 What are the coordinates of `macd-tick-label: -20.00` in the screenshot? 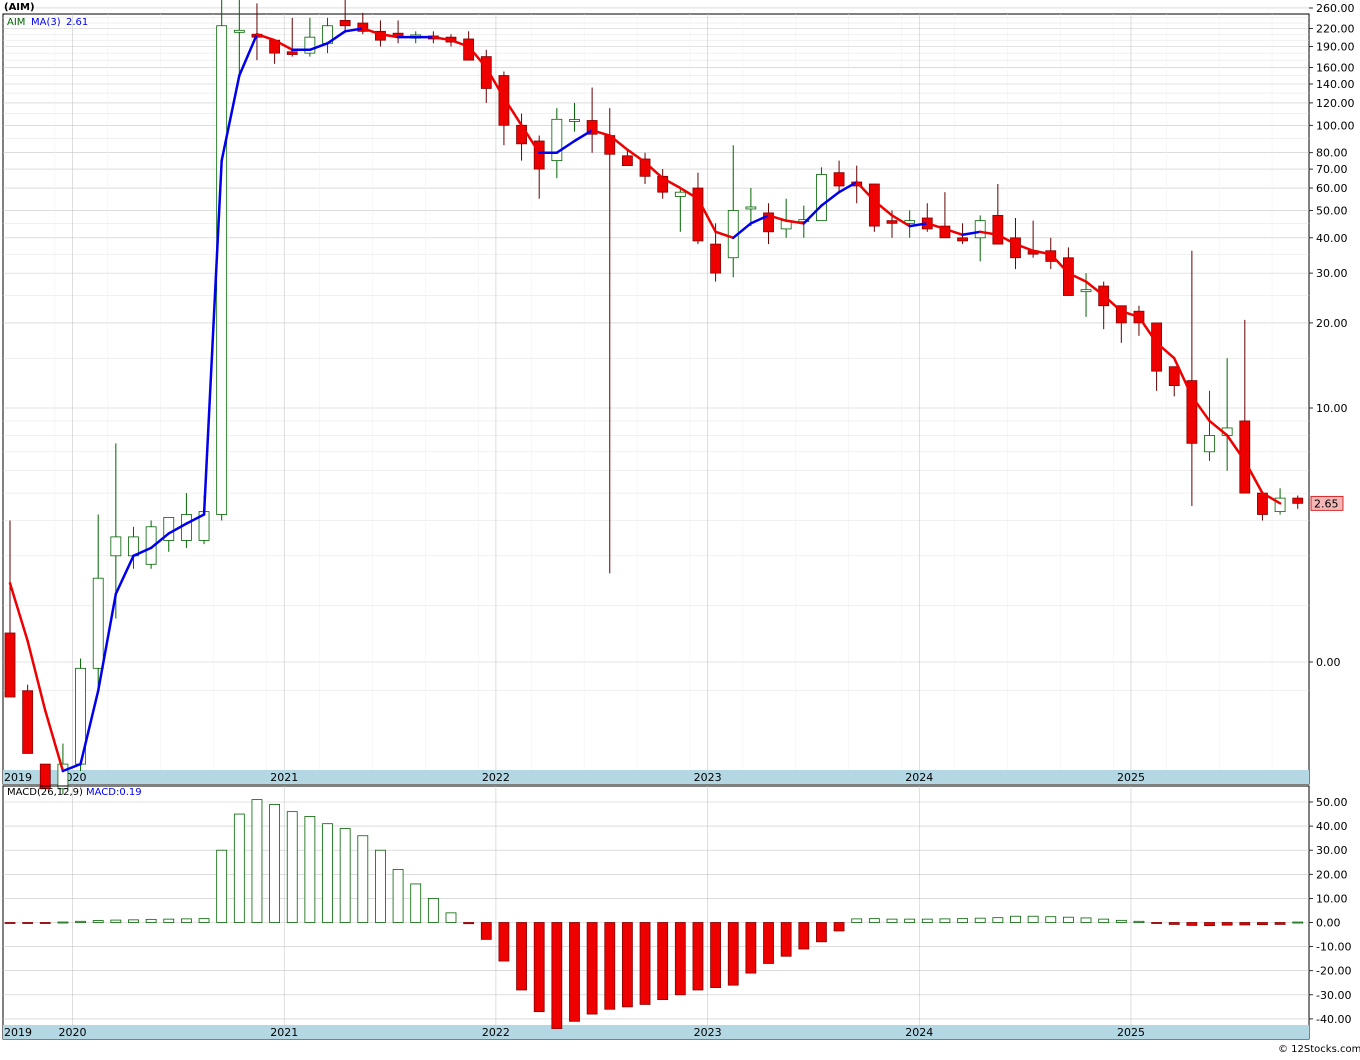 It's located at (1333, 971).